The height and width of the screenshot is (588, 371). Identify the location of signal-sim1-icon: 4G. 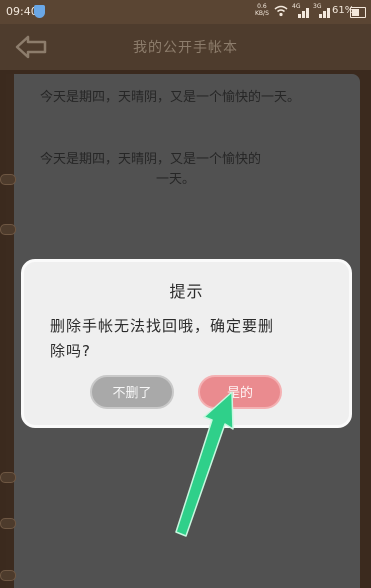
(301, 10).